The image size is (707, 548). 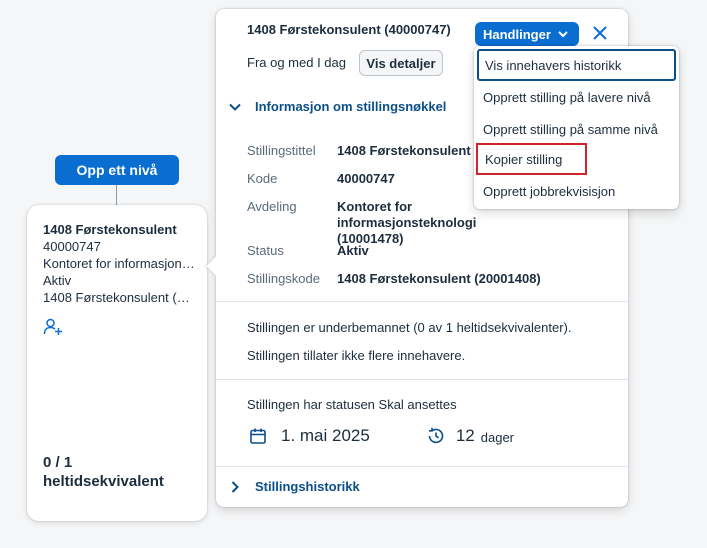 I want to click on valid-from-label: Fra og med I dag, so click(x=296, y=62).